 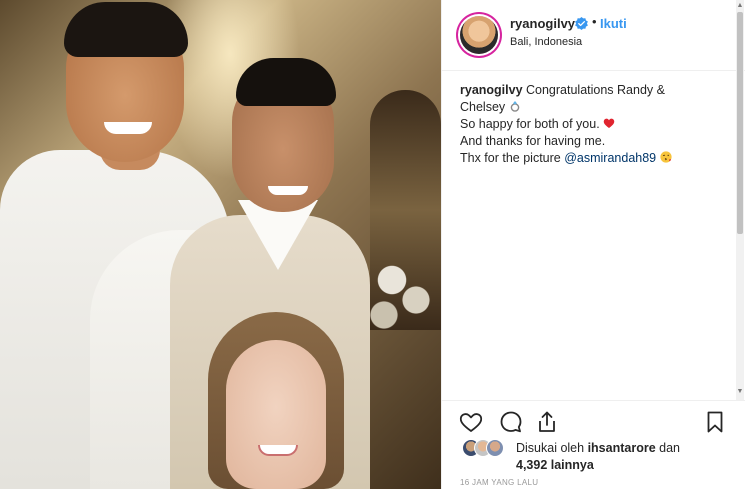 I want to click on person-woman-smile, so click(x=278, y=450).